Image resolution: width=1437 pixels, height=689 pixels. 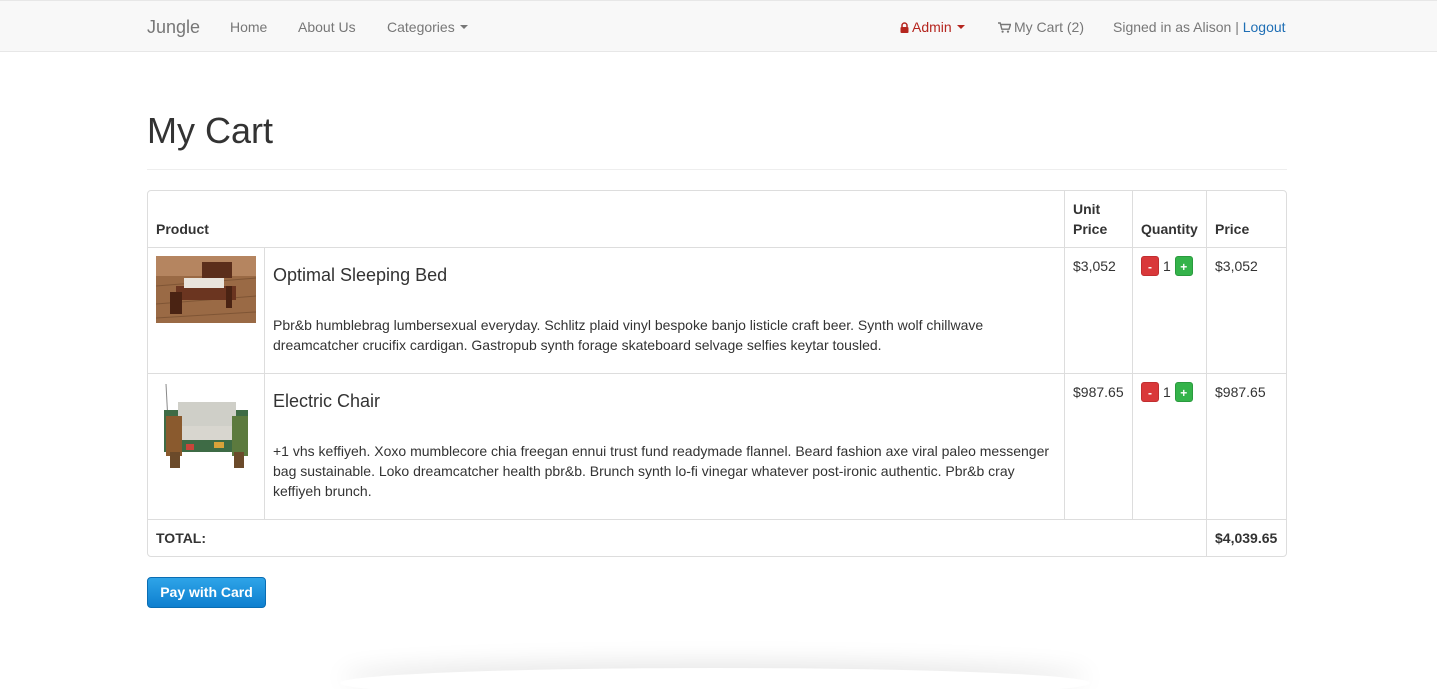 What do you see at coordinates (1049, 27) in the screenshot?
I see `nav-my-cart-label: My Cart (2)` at bounding box center [1049, 27].